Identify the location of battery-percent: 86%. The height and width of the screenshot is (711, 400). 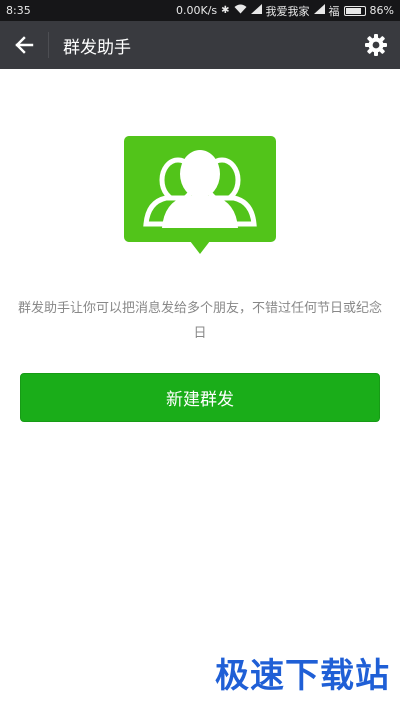
(381, 10).